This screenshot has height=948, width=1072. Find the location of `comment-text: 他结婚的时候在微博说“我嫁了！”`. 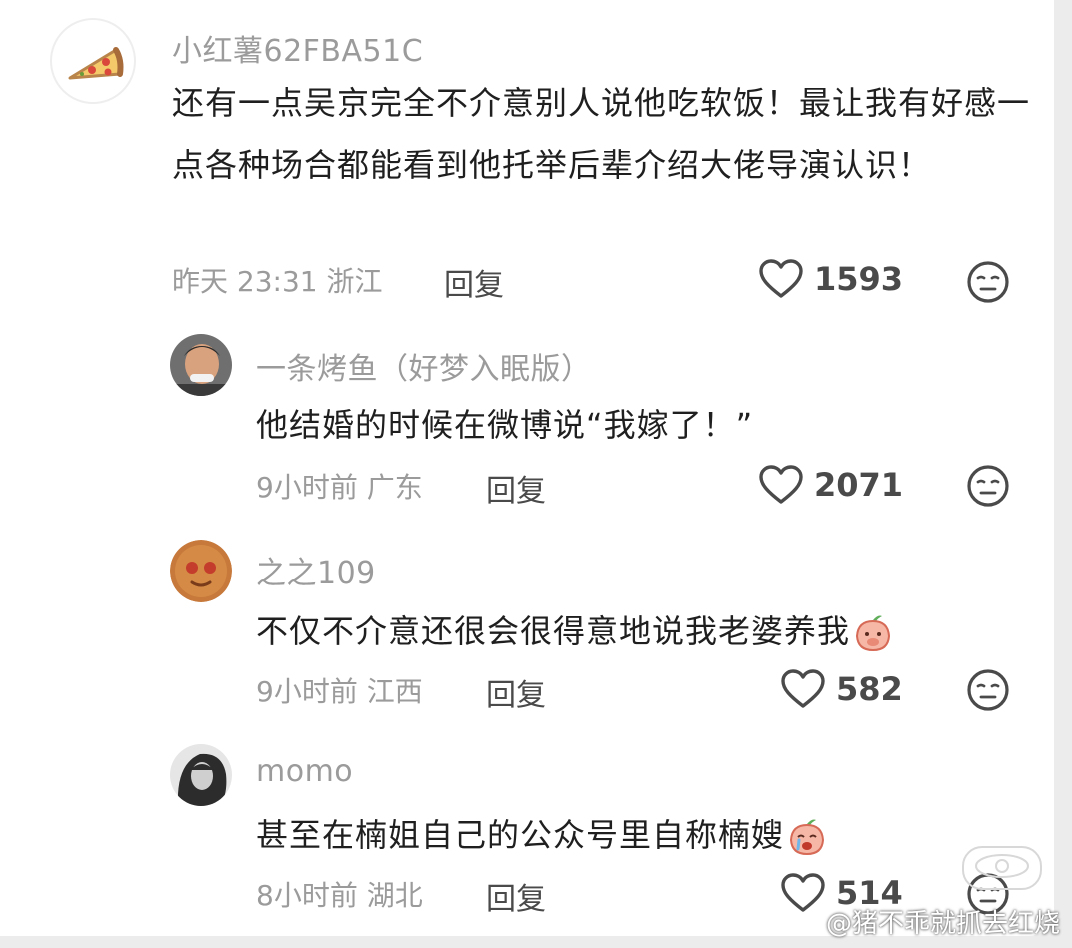

comment-text: 他结婚的时候在微博说“我嫁了！” is located at coordinates (505, 425).